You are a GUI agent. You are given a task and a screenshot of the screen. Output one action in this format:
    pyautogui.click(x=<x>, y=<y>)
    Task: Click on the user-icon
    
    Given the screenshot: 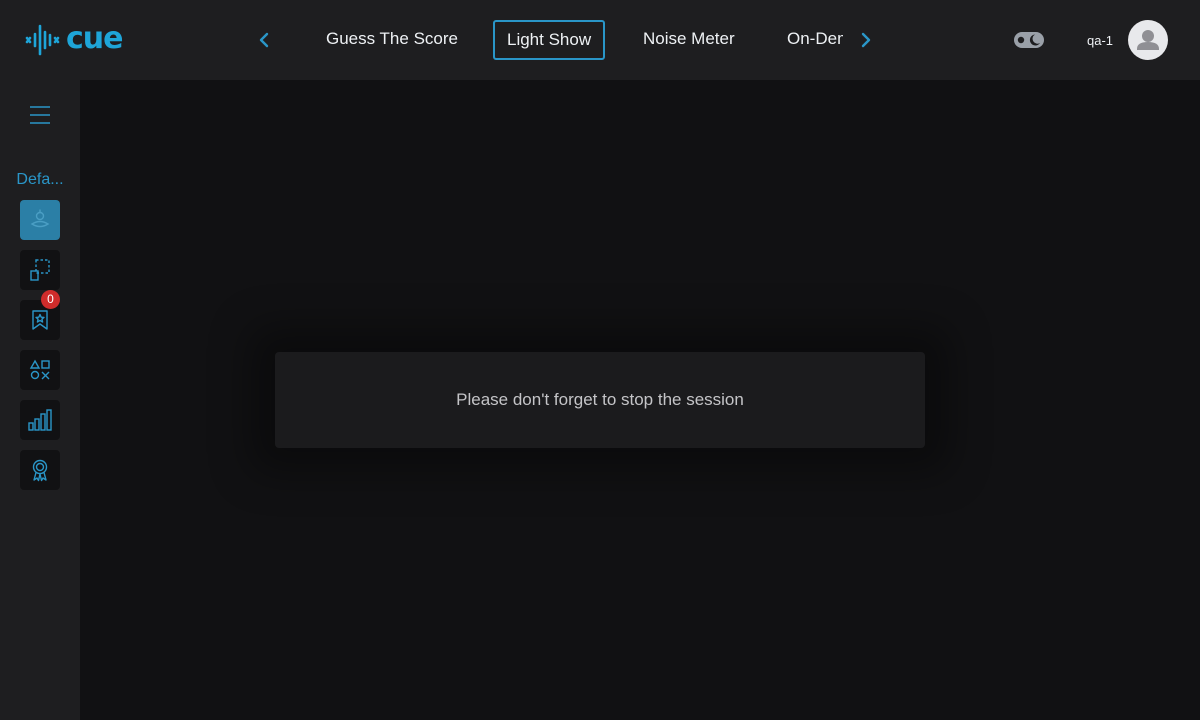 What is the action you would take?
    pyautogui.click(x=1148, y=40)
    